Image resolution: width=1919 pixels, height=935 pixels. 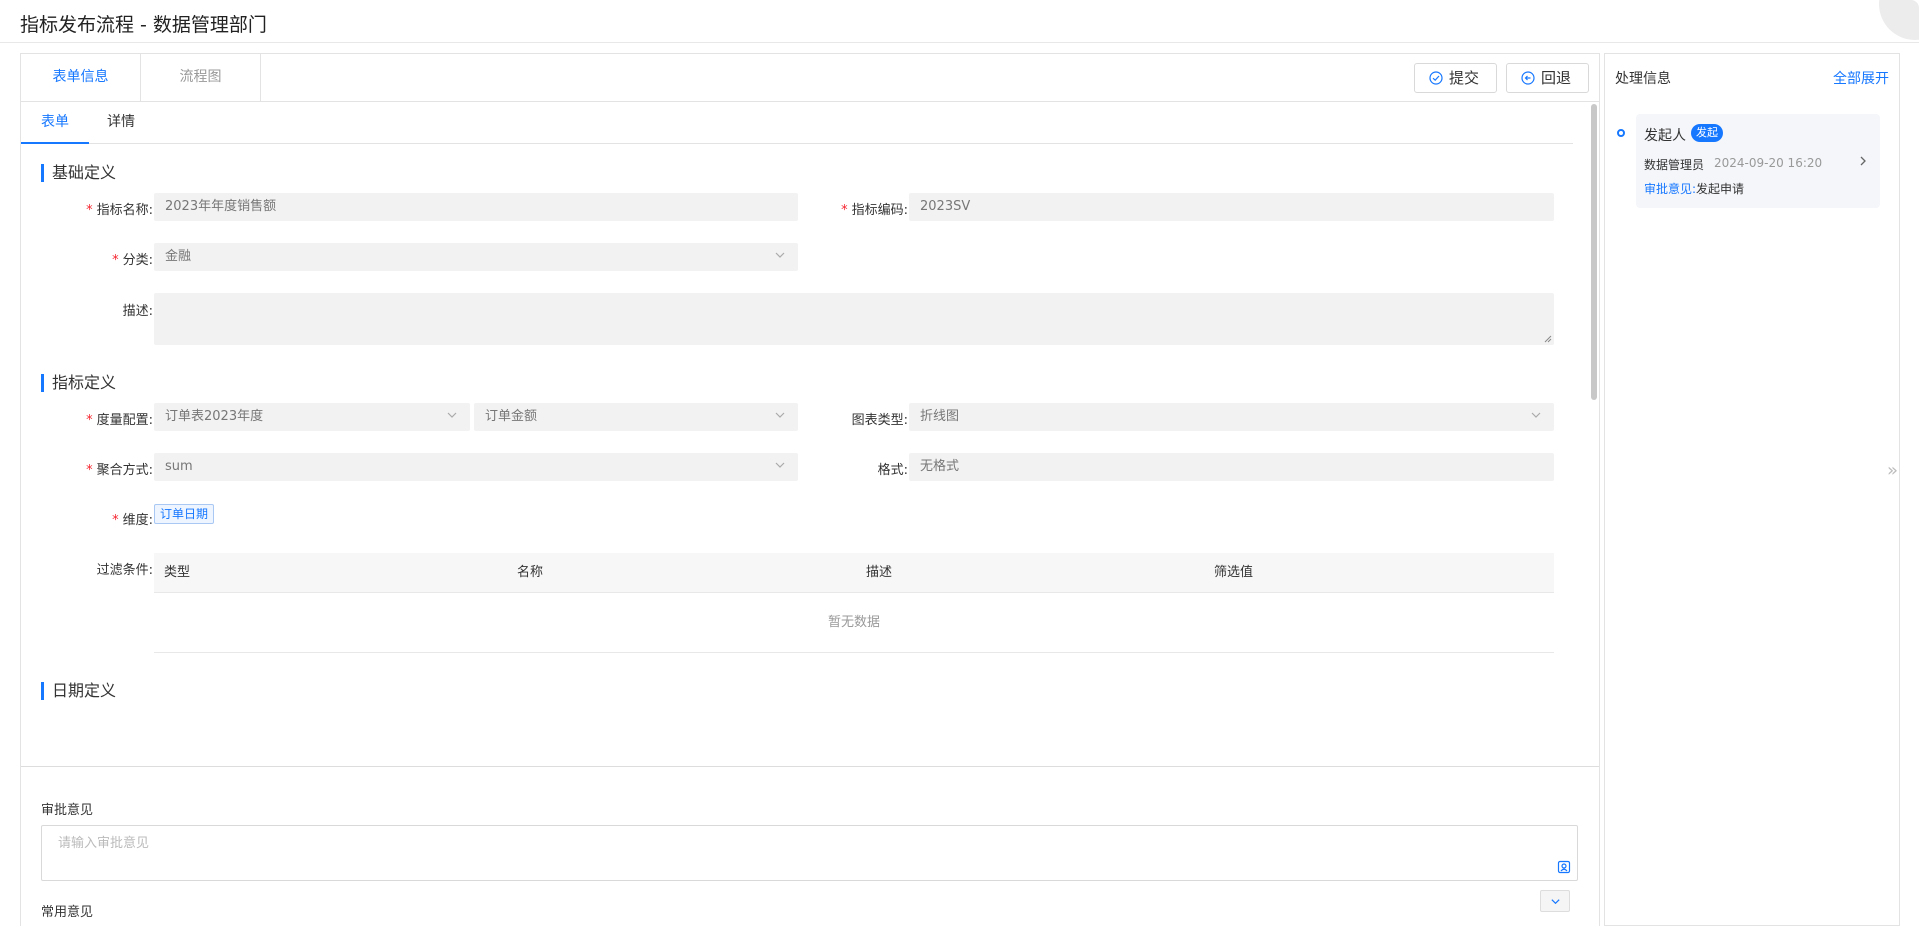 I want to click on section-date: 日期定义, so click(x=78, y=691).